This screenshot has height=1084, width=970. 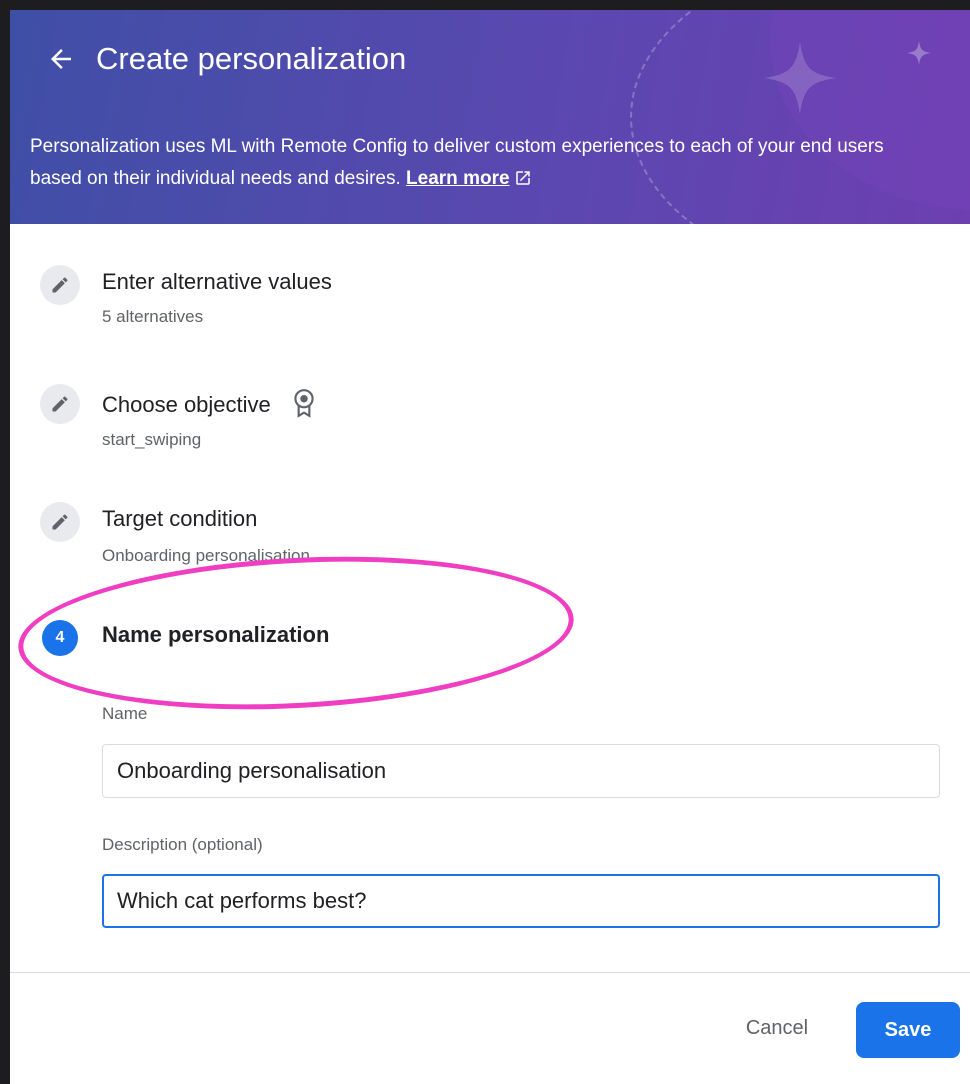 I want to click on learn-more-link: Learn more, so click(x=457, y=178).